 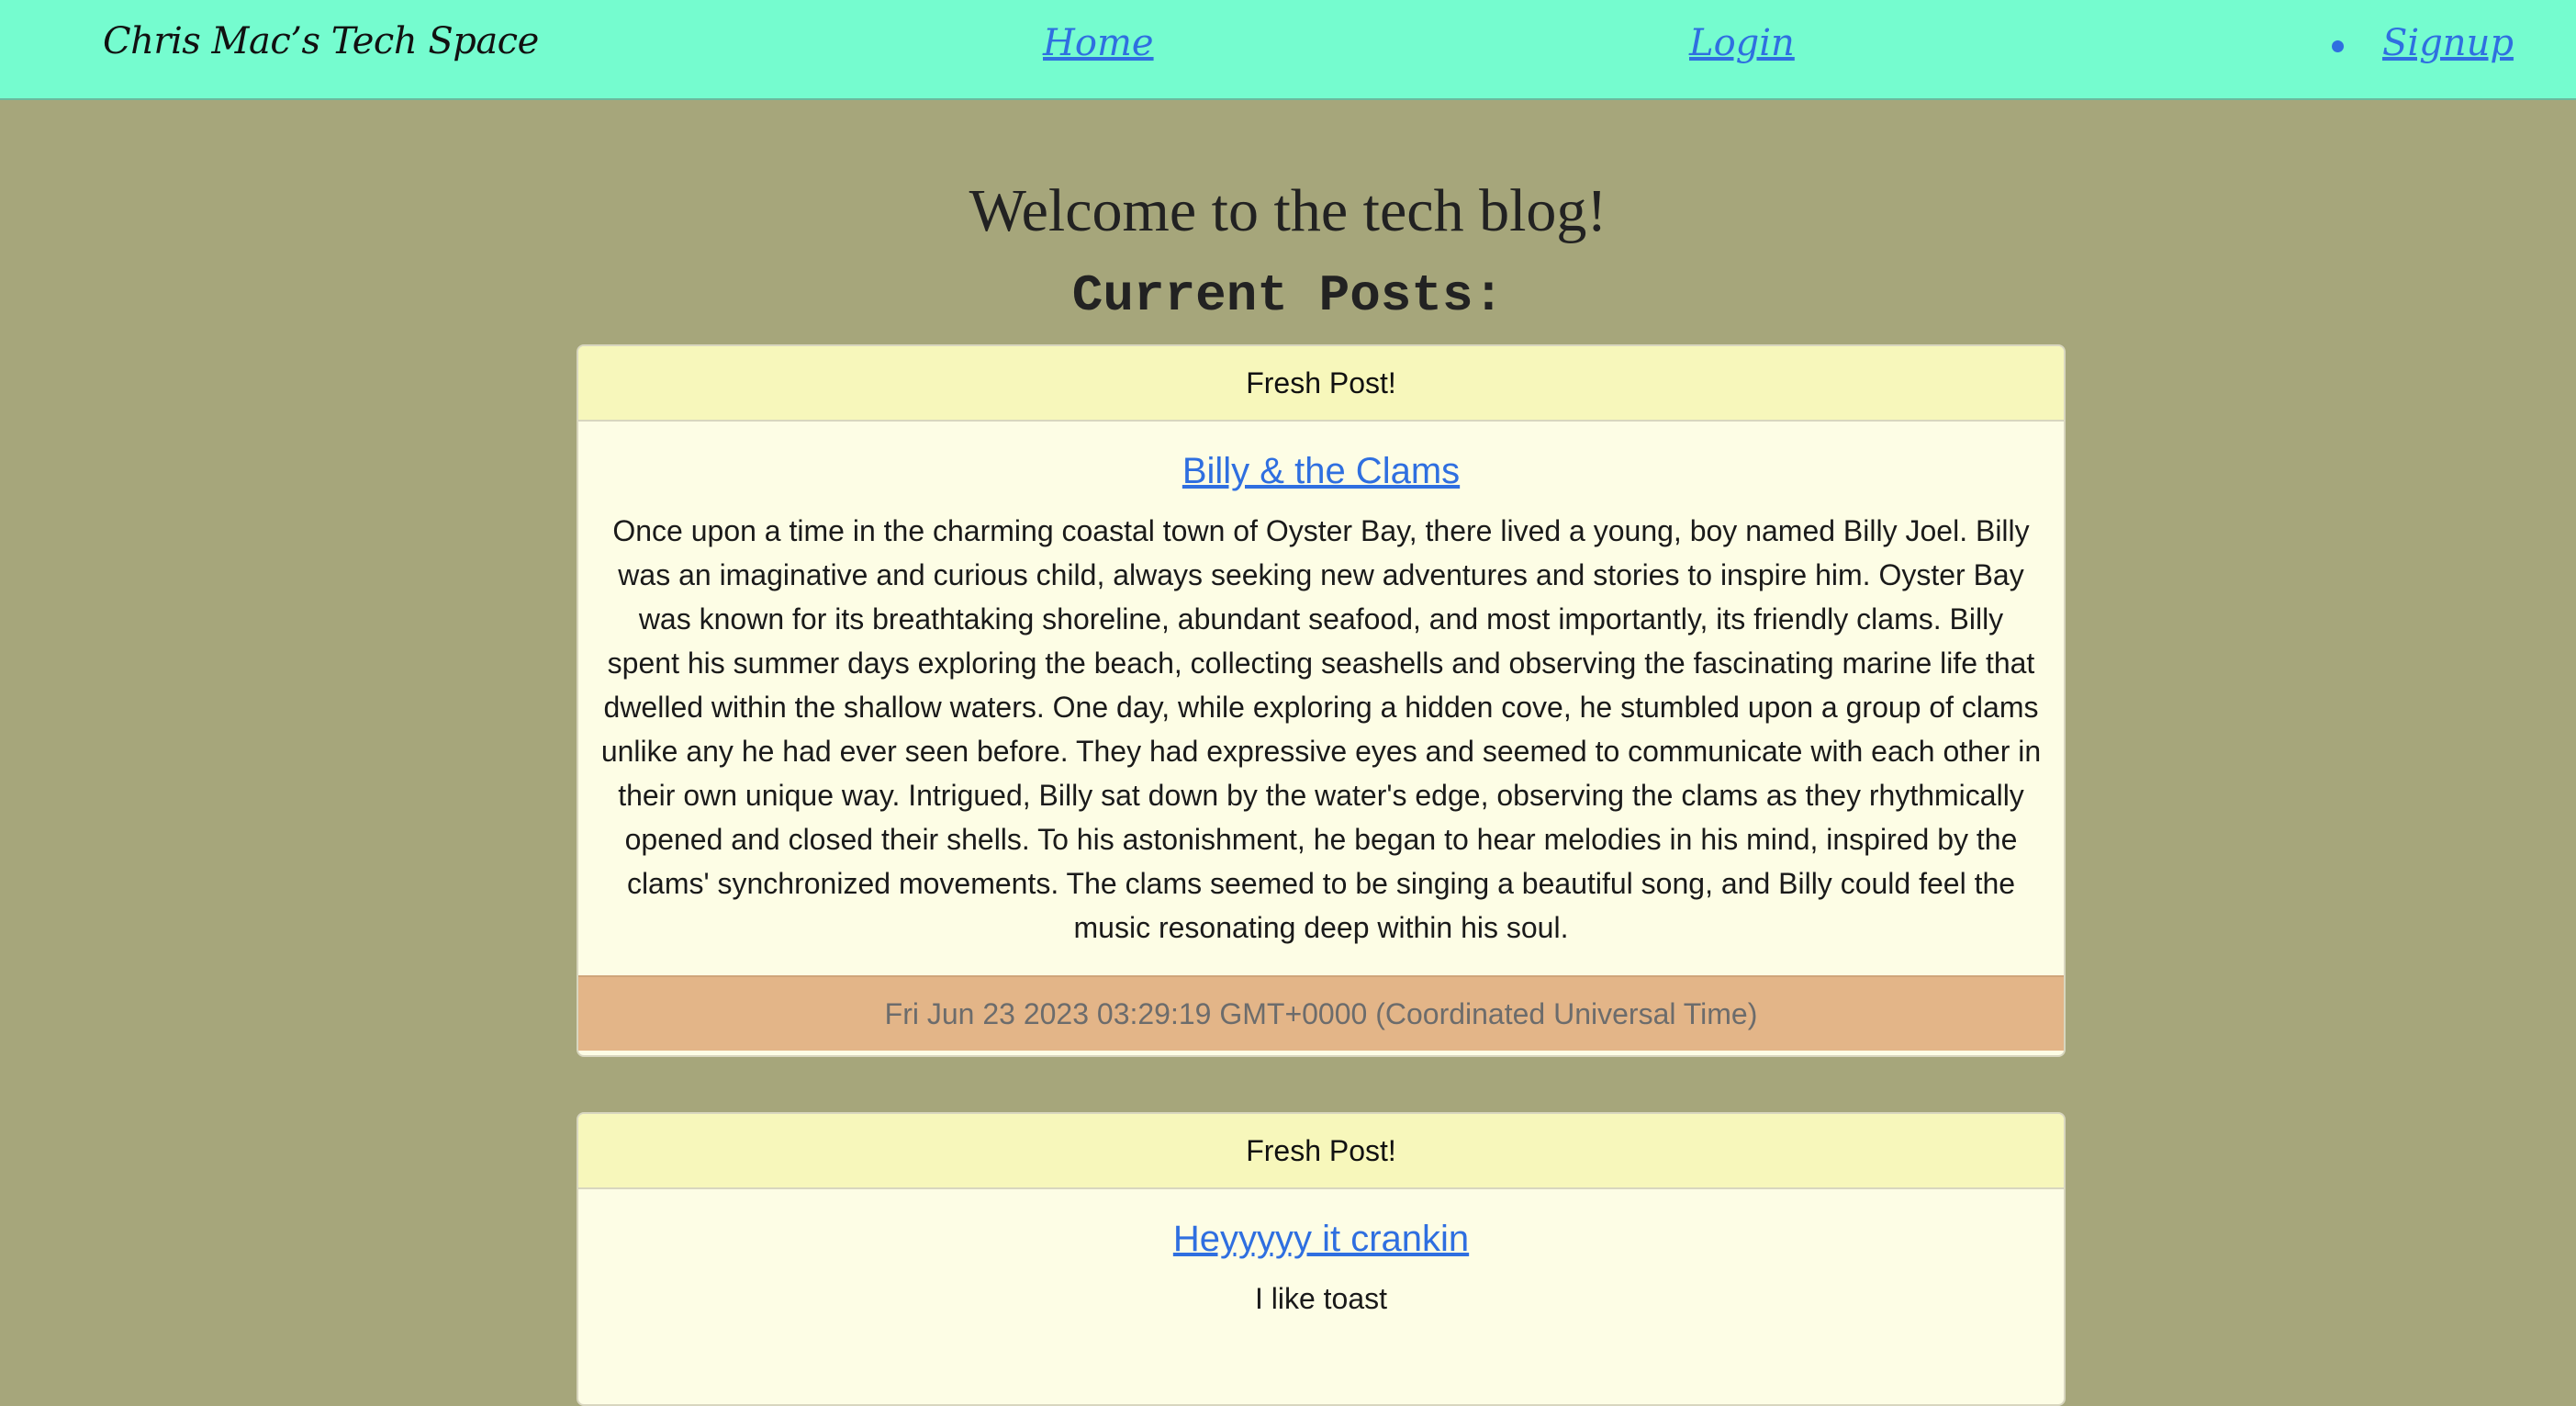 What do you see at coordinates (1288, 210) in the screenshot?
I see `page-title: Welcome to the tech blog!` at bounding box center [1288, 210].